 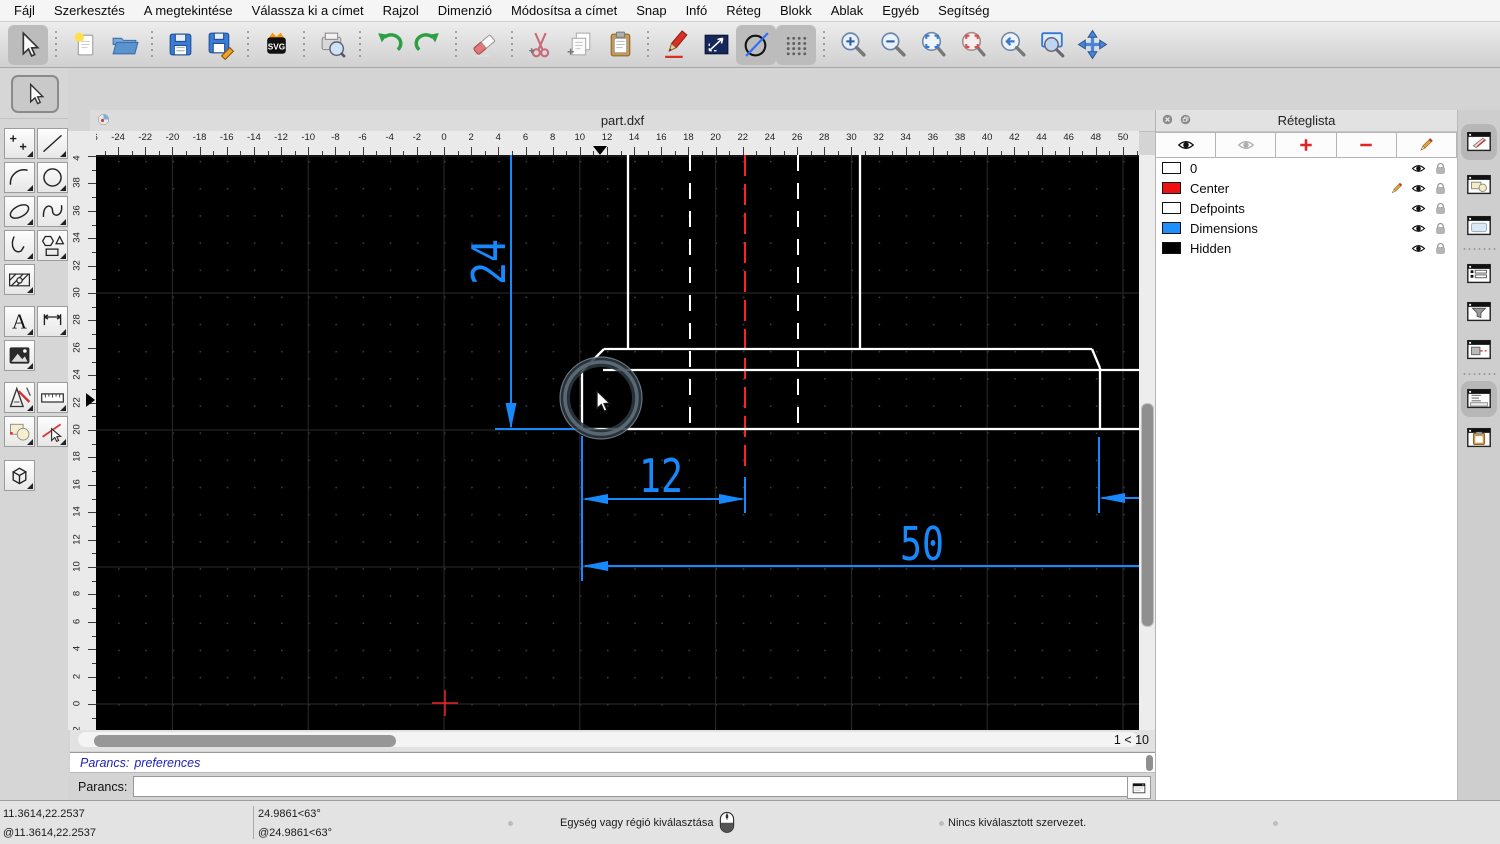 I want to click on 3d-tool-button, so click(x=19, y=475).